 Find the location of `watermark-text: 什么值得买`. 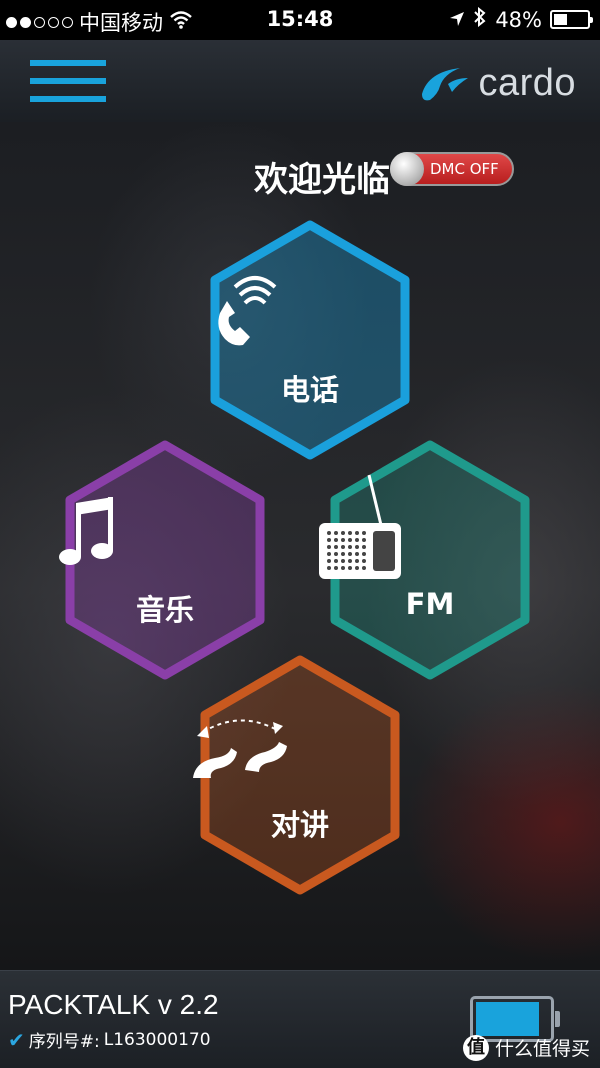

watermark-text: 什么值得买 is located at coordinates (542, 1049).